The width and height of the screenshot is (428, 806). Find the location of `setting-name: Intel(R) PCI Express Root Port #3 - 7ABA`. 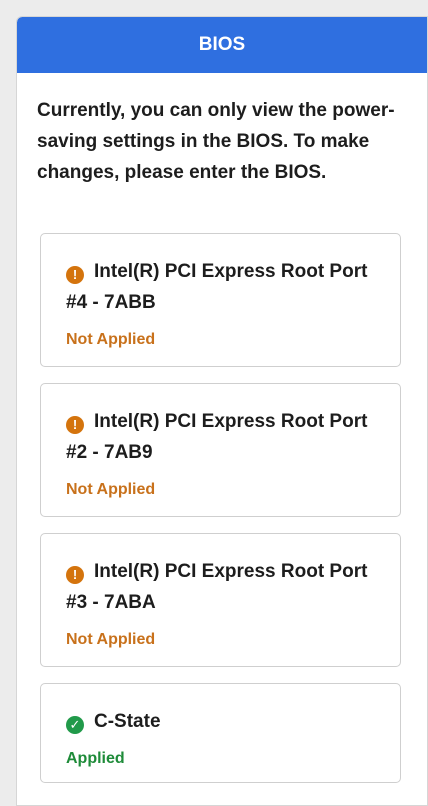

setting-name: Intel(R) PCI Express Root Port #3 - 7ABA is located at coordinates (217, 587).